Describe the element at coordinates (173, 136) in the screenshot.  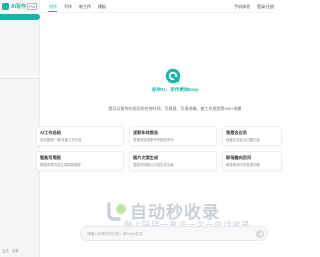
I see `prompt-card: 述职年终报告 快速完成述职年终报告写作` at that location.